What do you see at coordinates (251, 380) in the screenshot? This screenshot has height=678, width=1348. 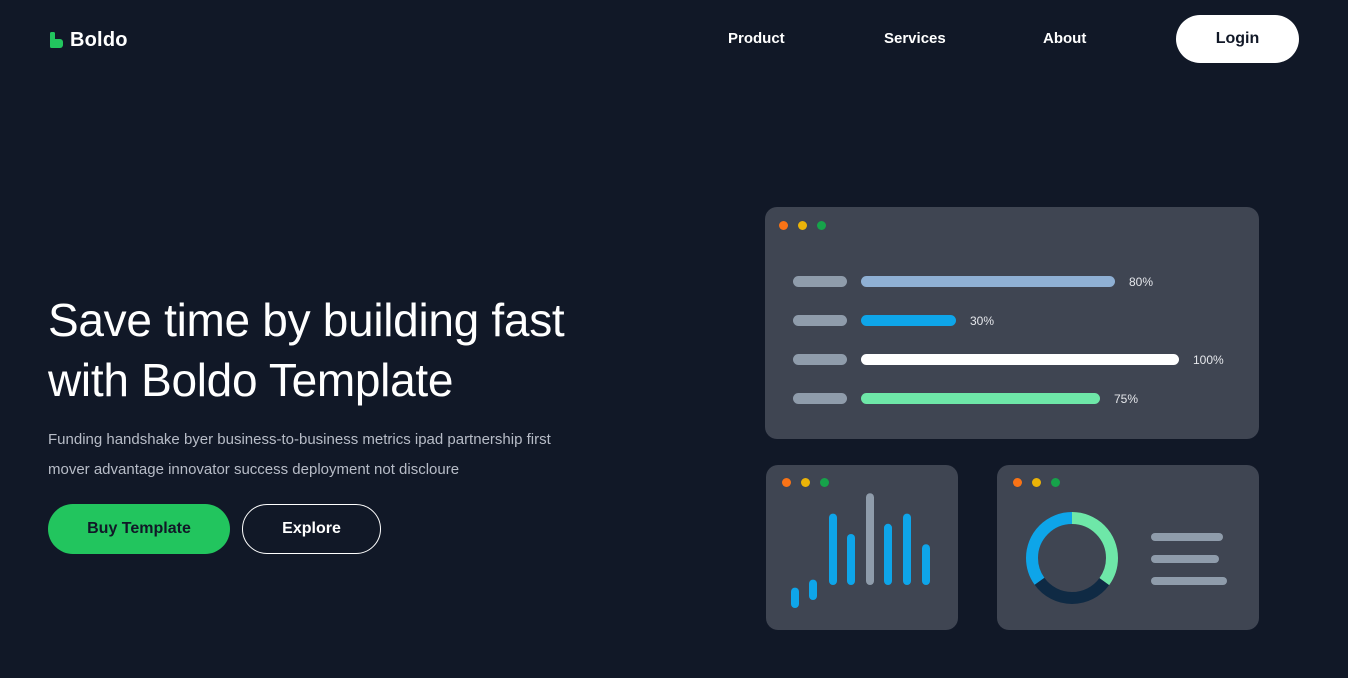 I see `hero-title-line-2: with Boldo Template` at bounding box center [251, 380].